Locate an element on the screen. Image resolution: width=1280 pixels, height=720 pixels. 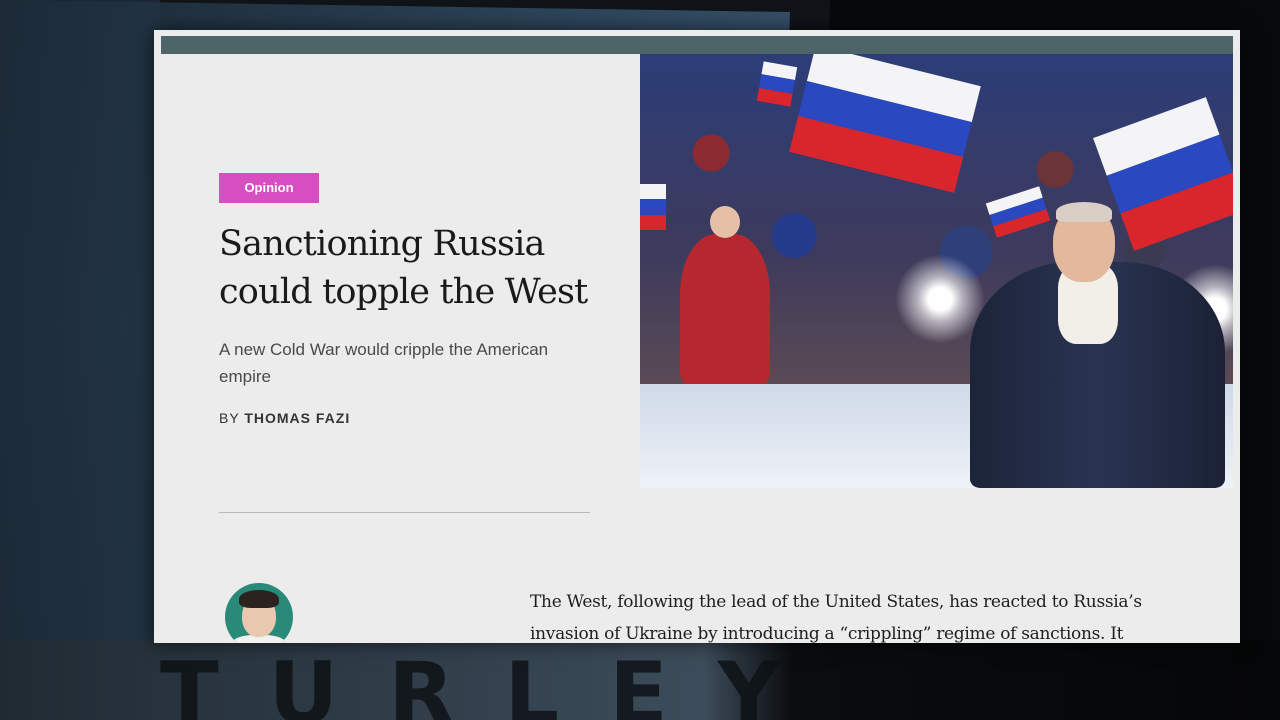
byline: BY THOMAS FAZI is located at coordinates (284, 418).